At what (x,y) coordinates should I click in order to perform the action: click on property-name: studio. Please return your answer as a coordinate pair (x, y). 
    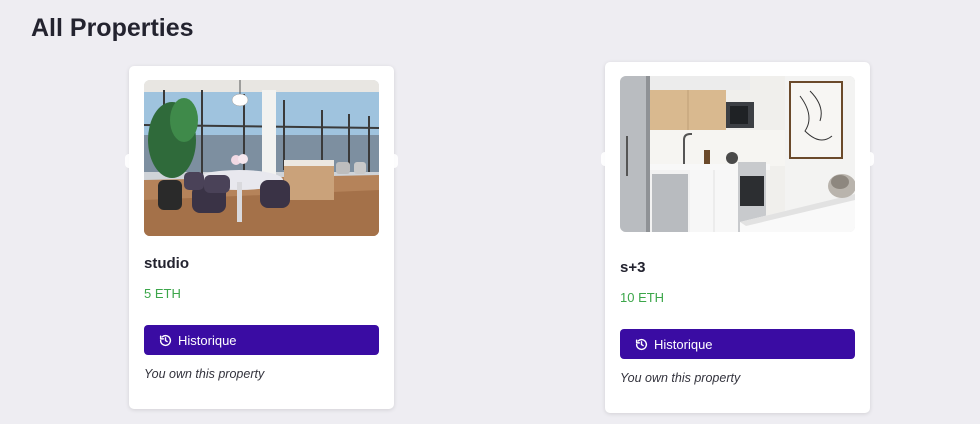
    Looking at the image, I should click on (166, 263).